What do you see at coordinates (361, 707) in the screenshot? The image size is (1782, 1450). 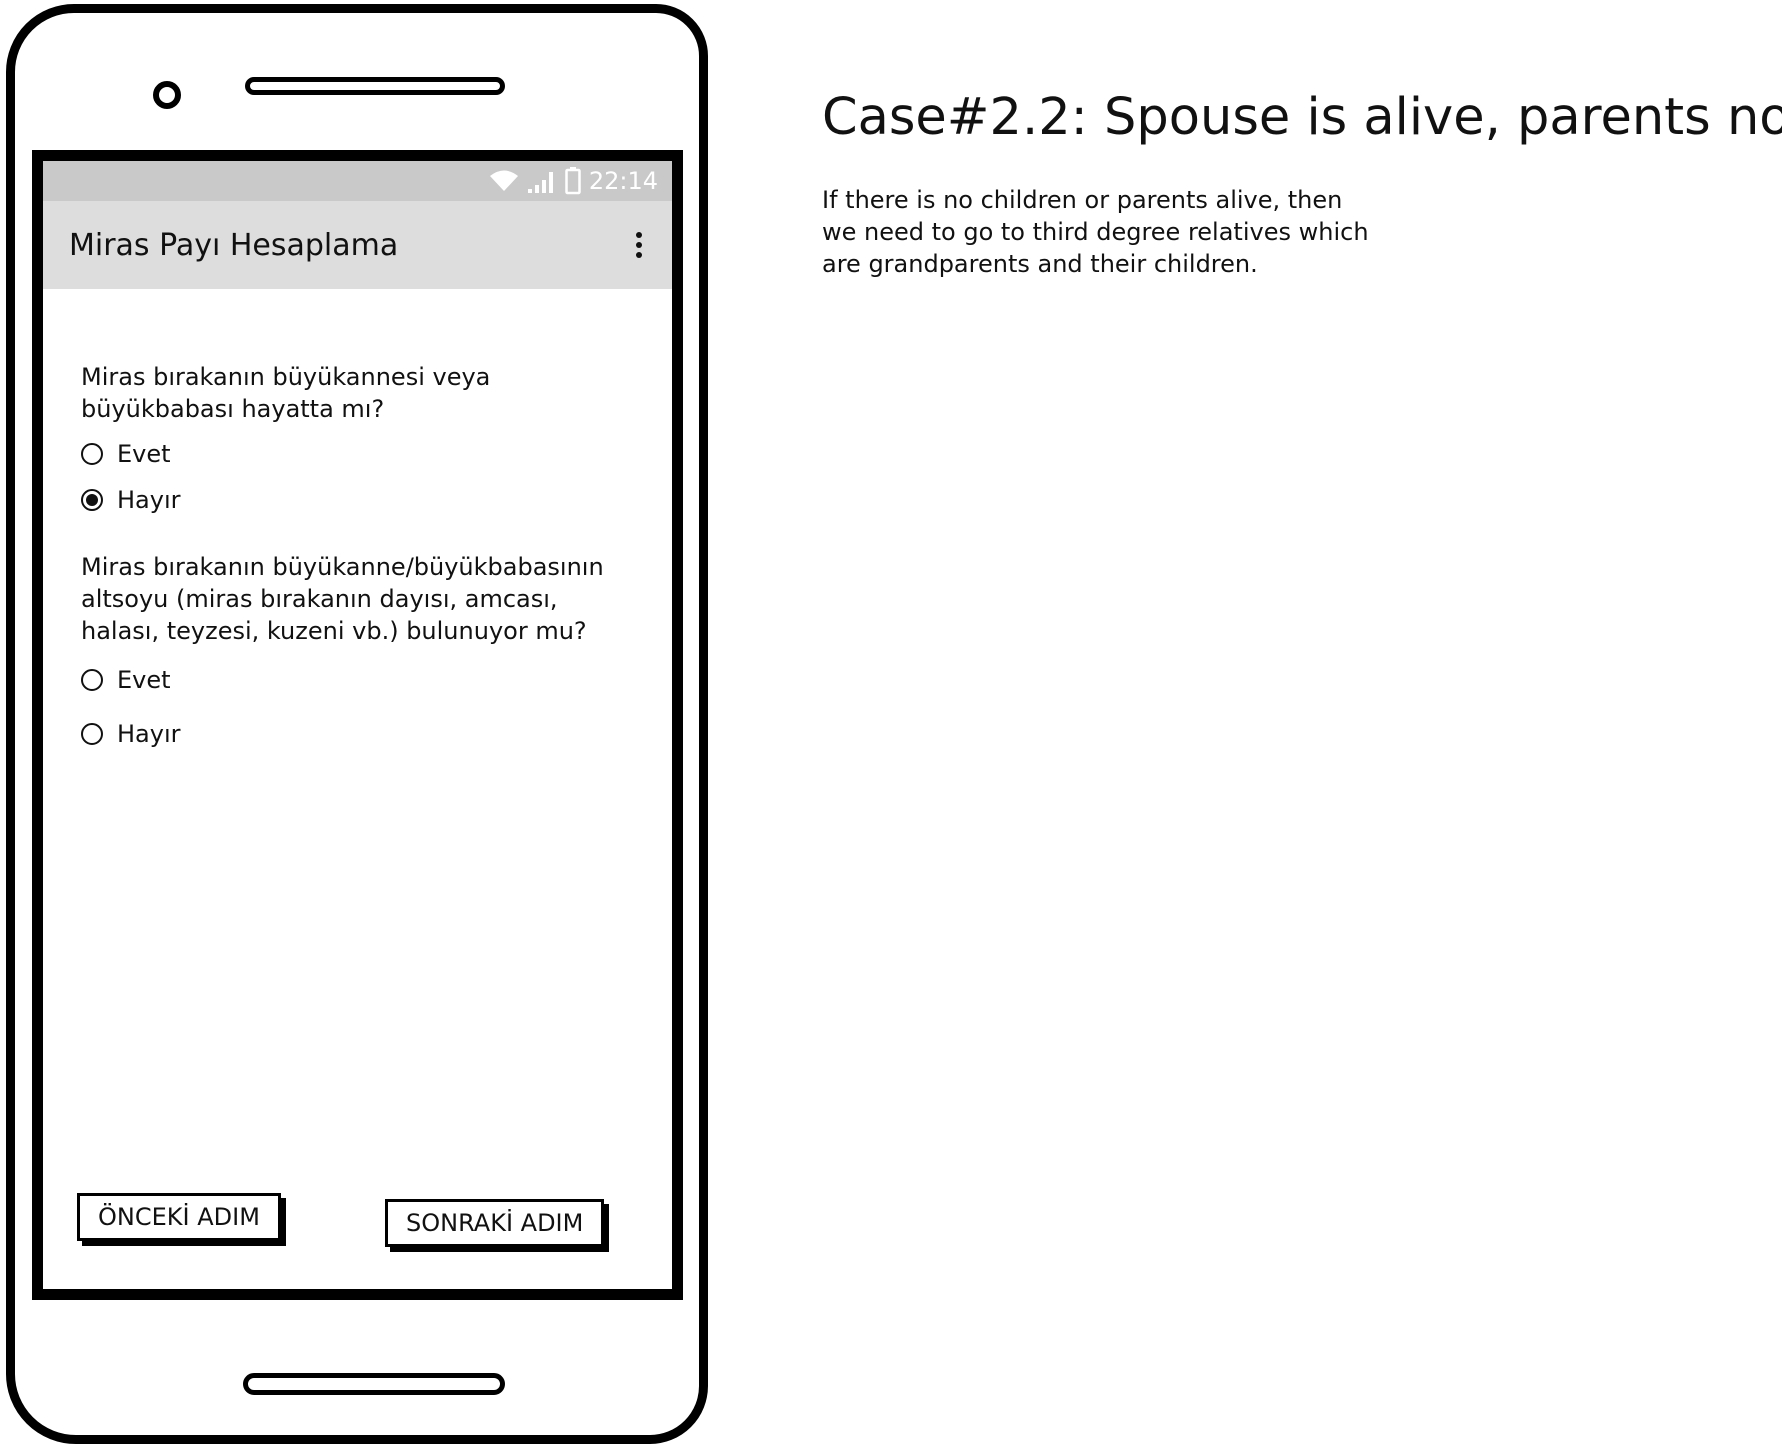 I see `radio-group-descendants: Evet Hayır` at bounding box center [361, 707].